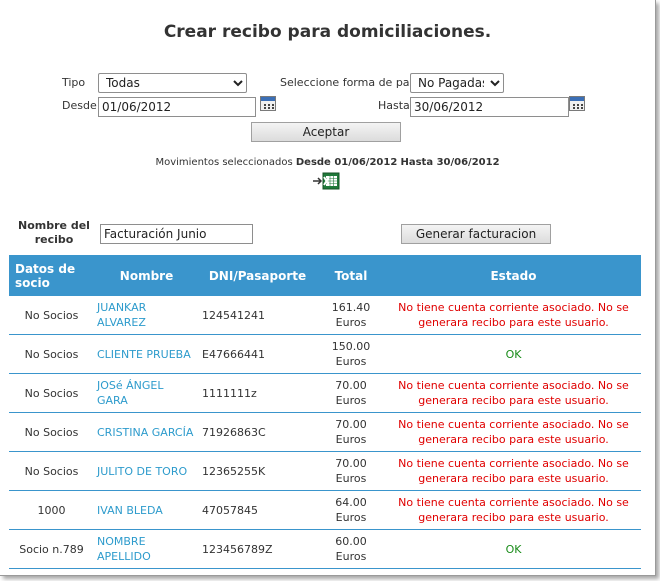  What do you see at coordinates (257, 275) in the screenshot?
I see `header-dni: DNI/Pasaporte` at bounding box center [257, 275].